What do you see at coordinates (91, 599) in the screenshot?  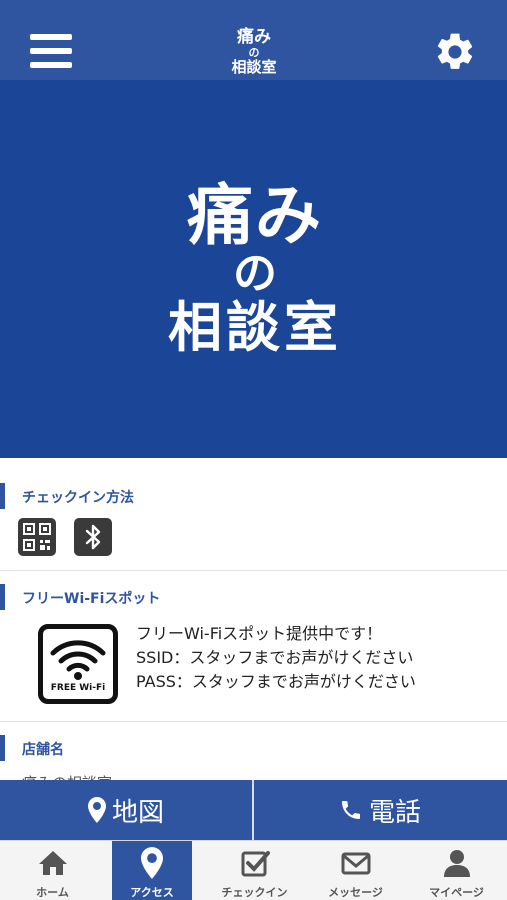 I see `wifi-title: フリーWi-Fiスポット` at bounding box center [91, 599].